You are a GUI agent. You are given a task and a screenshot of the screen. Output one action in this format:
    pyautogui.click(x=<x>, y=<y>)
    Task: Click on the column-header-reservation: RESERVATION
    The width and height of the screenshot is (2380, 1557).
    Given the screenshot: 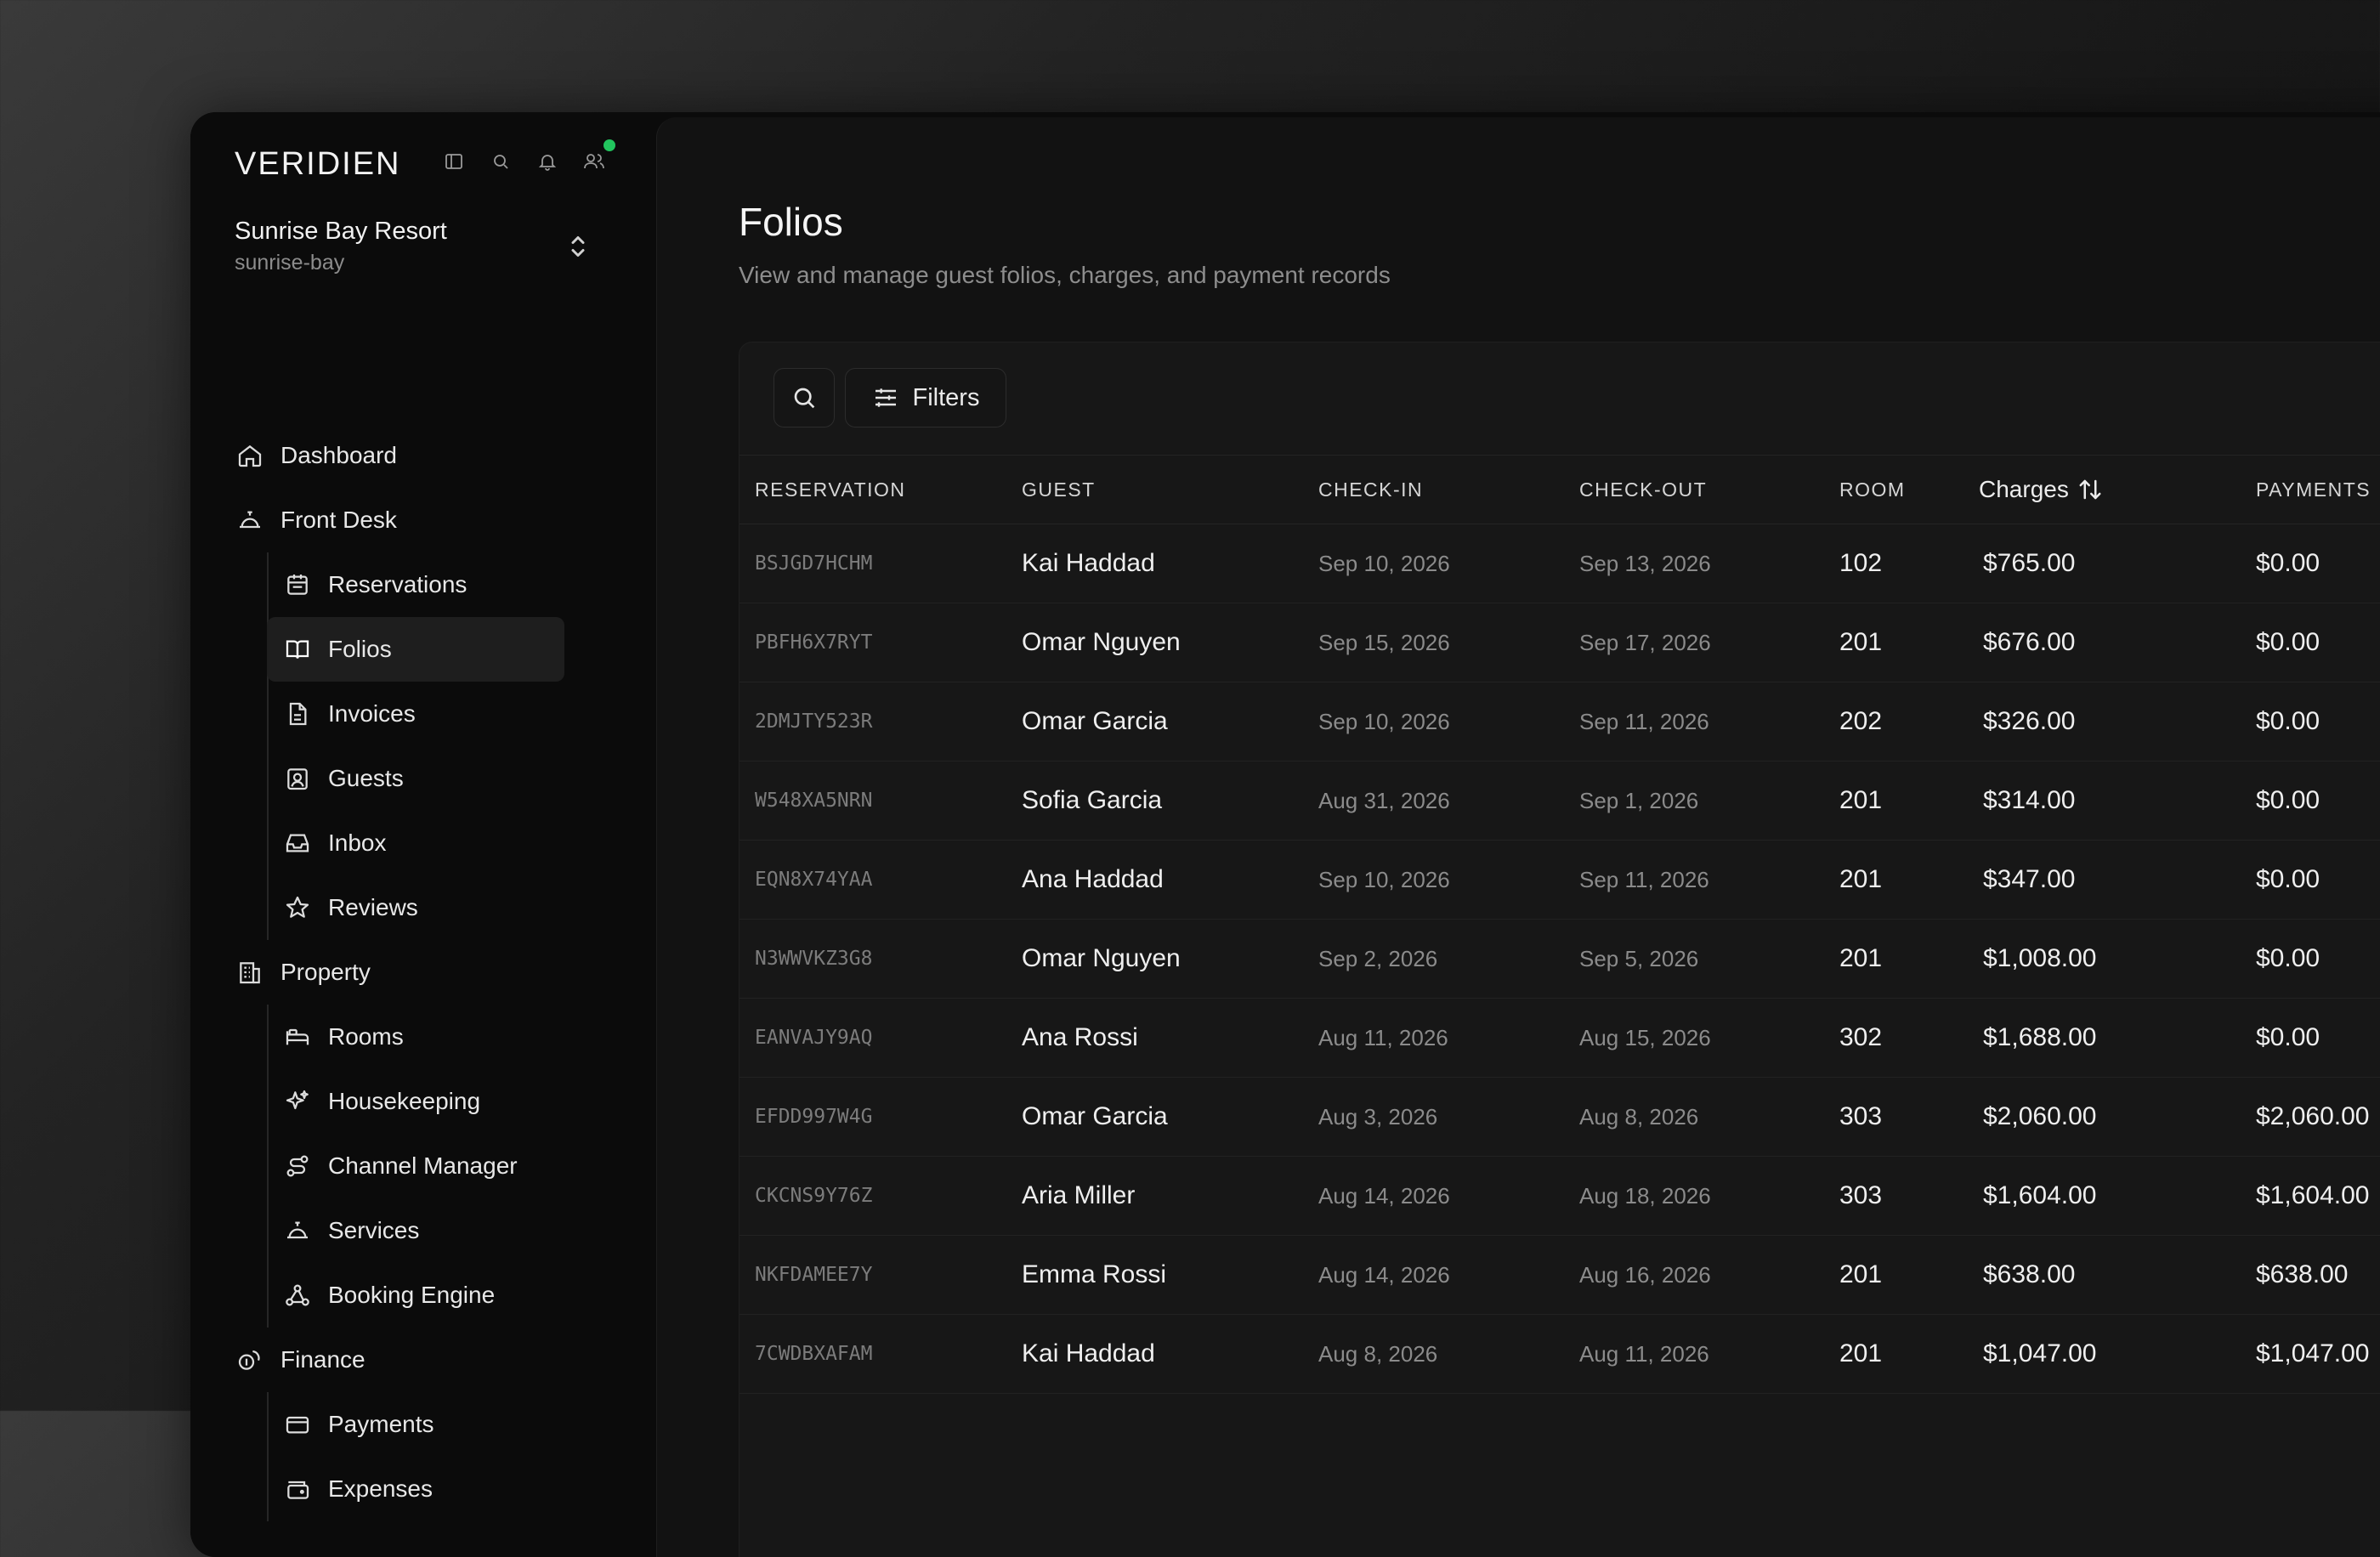 What is the action you would take?
    pyautogui.click(x=830, y=490)
    